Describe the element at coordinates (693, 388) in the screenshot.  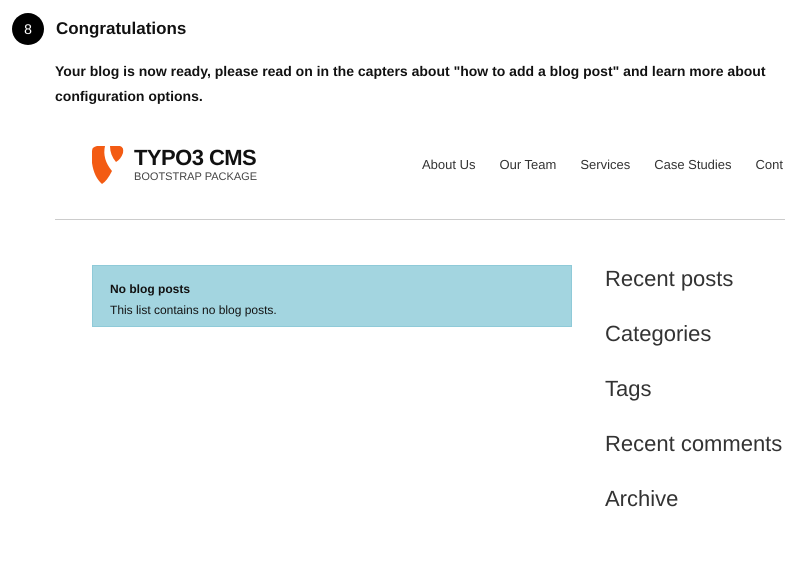
I see `sidebar-heading: Tags` at that location.